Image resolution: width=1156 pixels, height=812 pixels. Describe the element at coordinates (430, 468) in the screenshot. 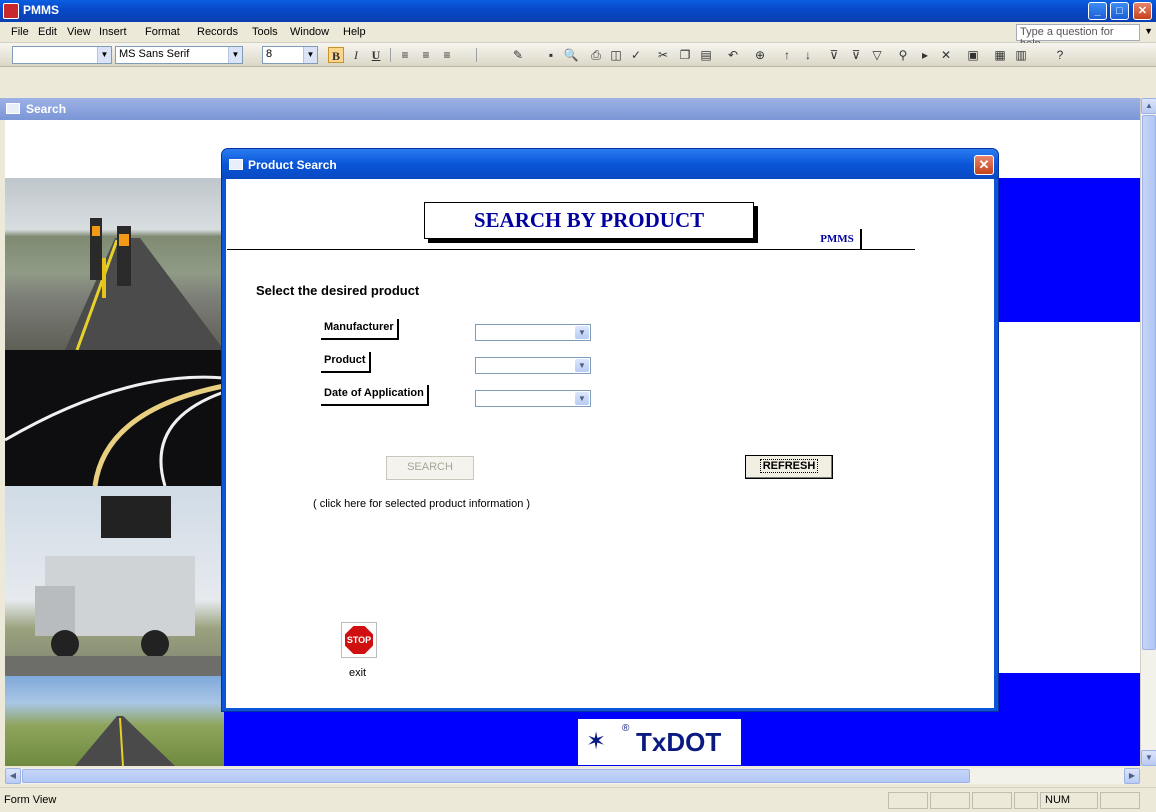

I see `search-button: SEARCH` at that location.